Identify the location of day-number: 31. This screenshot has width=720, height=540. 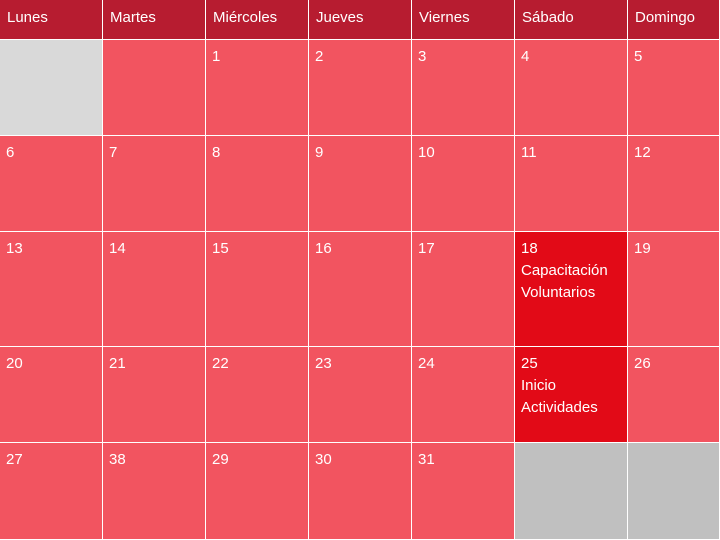
(426, 459).